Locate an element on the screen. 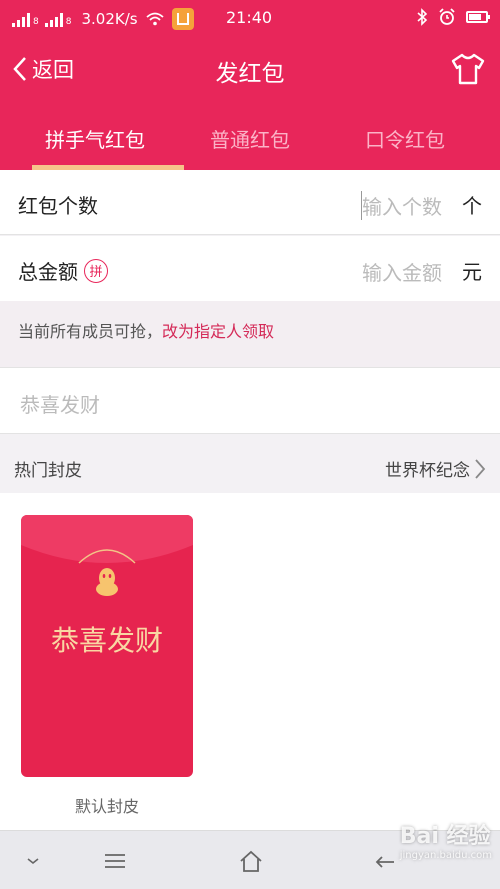 Image resolution: width=500 pixels, height=889 pixels. packet-count-unit: 个 is located at coordinates (472, 206).